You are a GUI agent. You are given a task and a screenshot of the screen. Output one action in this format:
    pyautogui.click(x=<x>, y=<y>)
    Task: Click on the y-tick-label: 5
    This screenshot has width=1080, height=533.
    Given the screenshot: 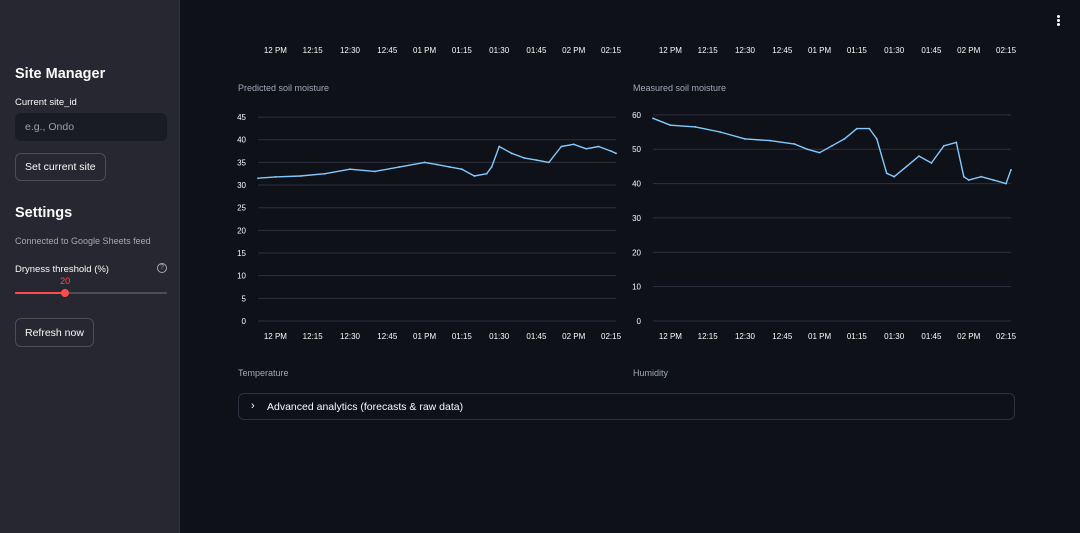 What is the action you would take?
    pyautogui.click(x=244, y=298)
    